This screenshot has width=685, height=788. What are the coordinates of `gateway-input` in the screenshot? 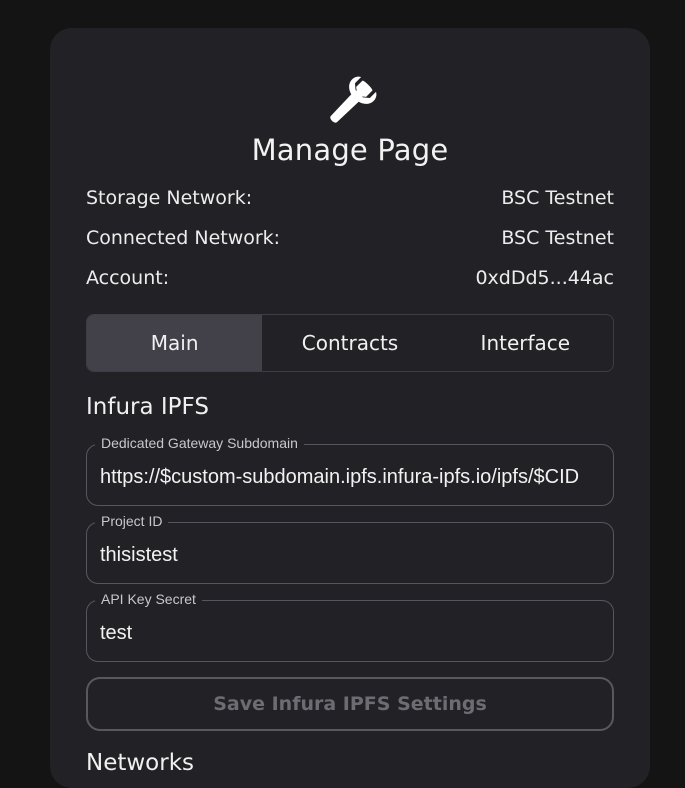 It's located at (350, 477).